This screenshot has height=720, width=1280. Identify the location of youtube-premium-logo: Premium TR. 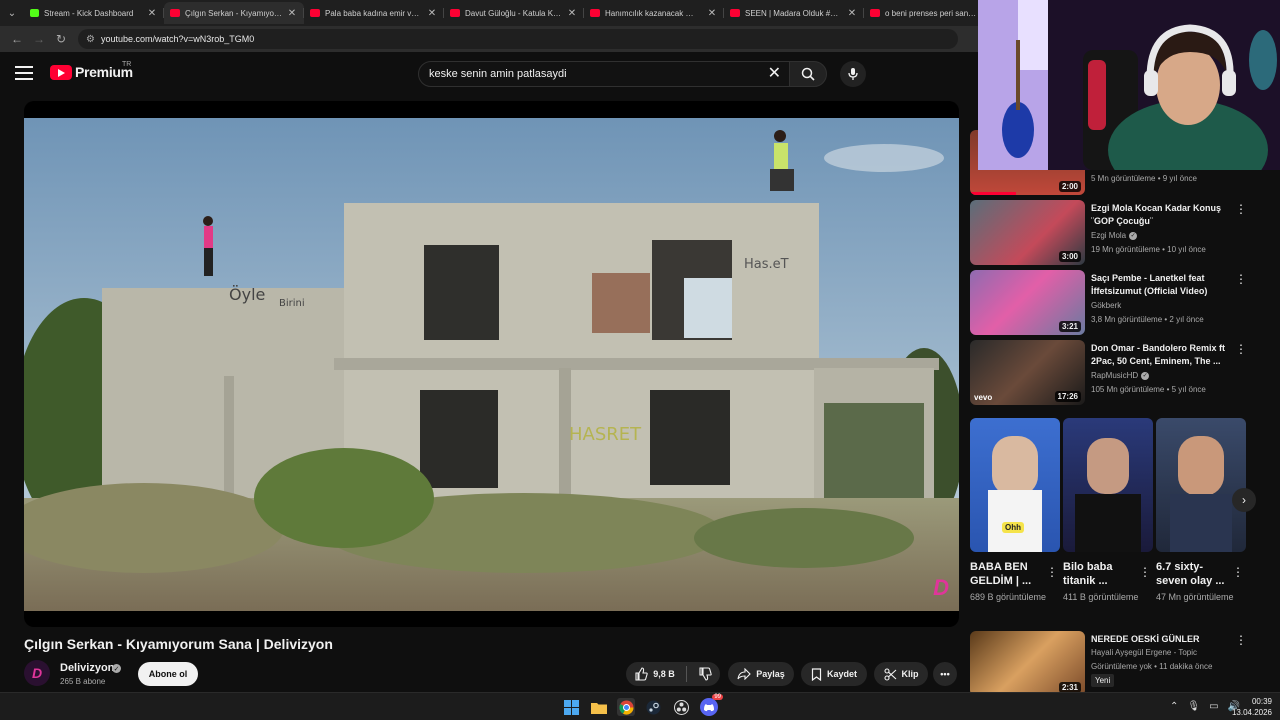
(91, 70).